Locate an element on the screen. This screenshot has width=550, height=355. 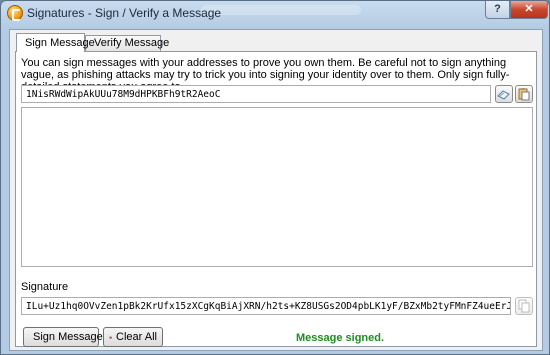
close-button: ✕ is located at coordinates (529, 10).